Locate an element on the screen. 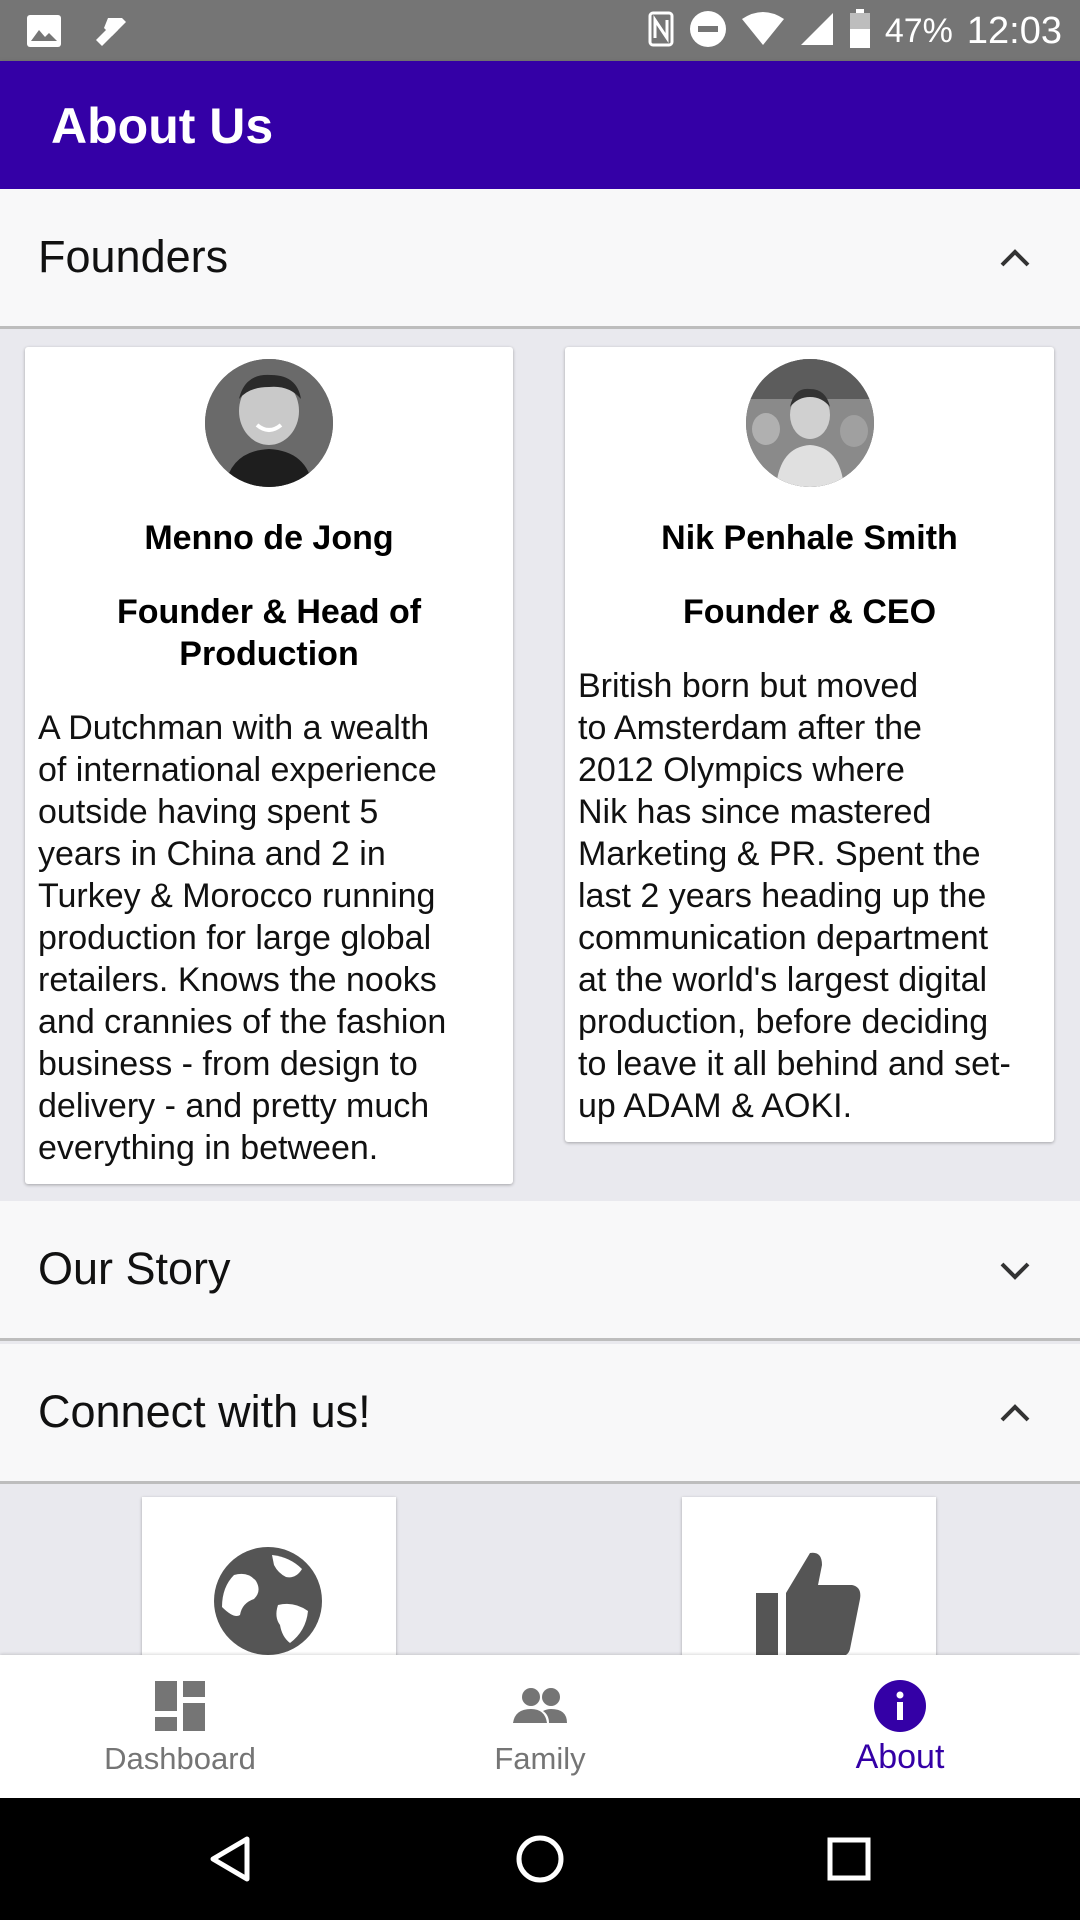 The width and height of the screenshot is (1080, 1920). home-icon is located at coordinates (540, 1859).